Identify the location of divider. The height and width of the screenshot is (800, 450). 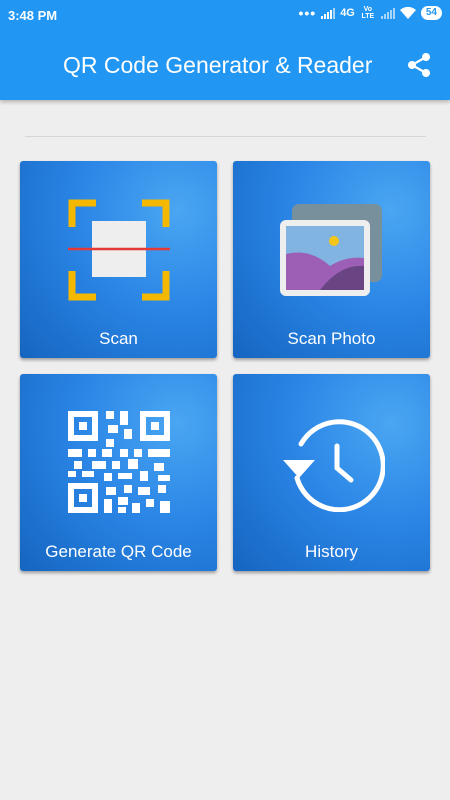
(225, 136).